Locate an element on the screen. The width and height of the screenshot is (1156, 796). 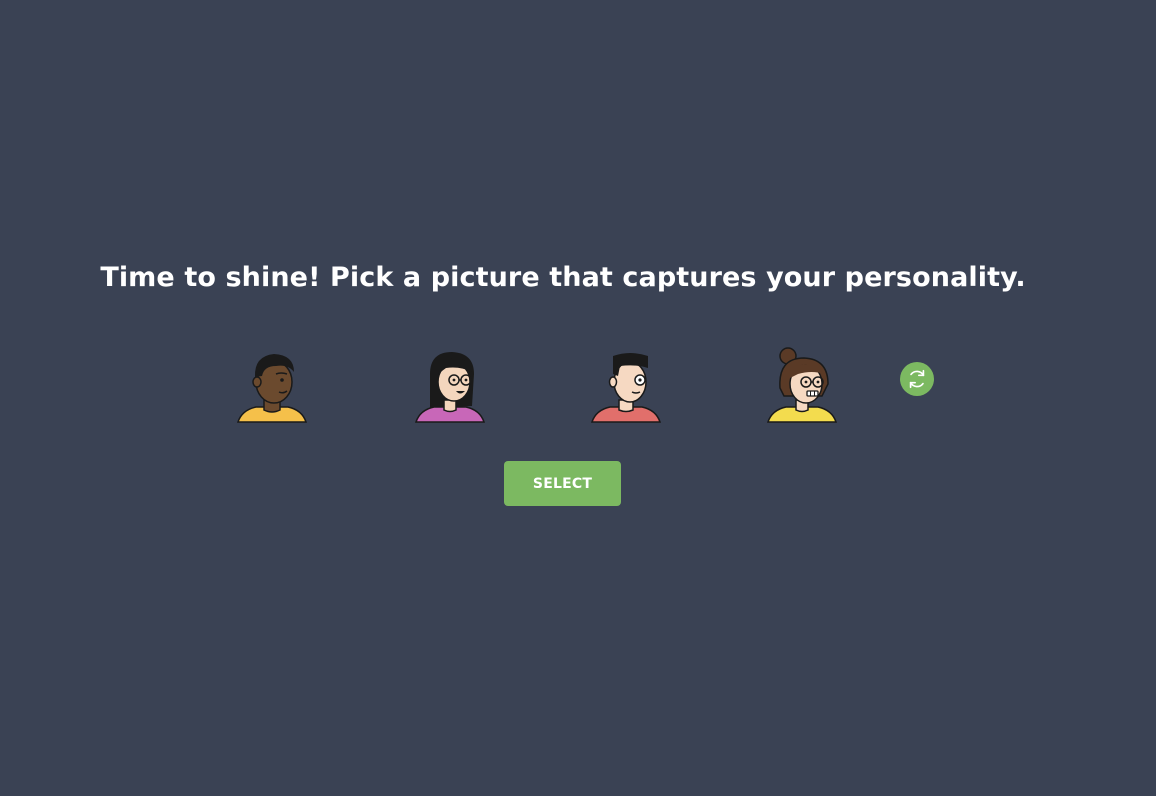
select-button: SELECT is located at coordinates (562, 483).